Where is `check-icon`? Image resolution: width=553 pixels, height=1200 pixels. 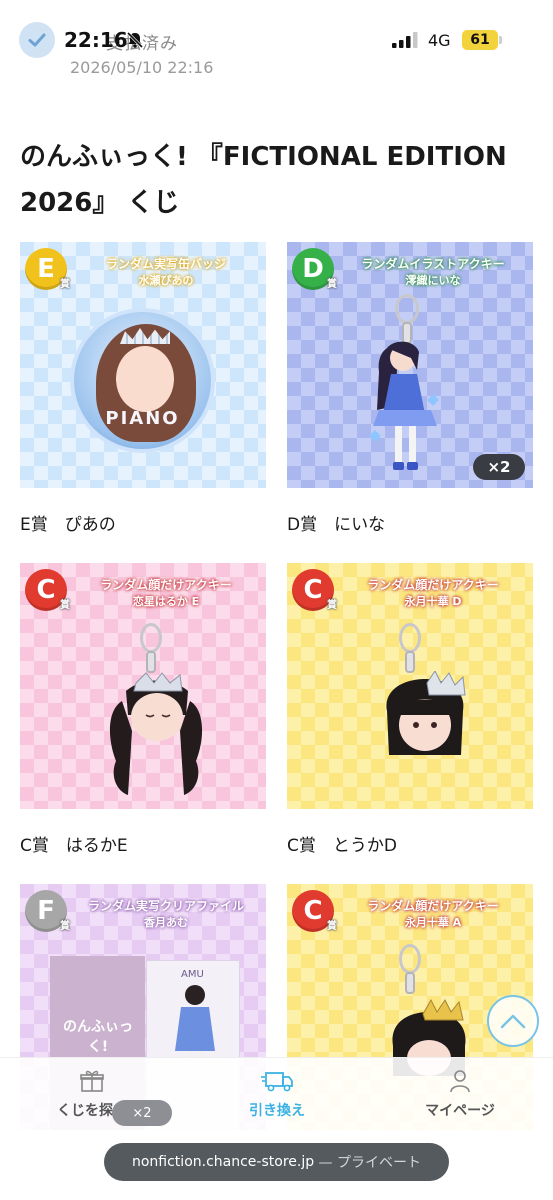 check-icon is located at coordinates (37, 40).